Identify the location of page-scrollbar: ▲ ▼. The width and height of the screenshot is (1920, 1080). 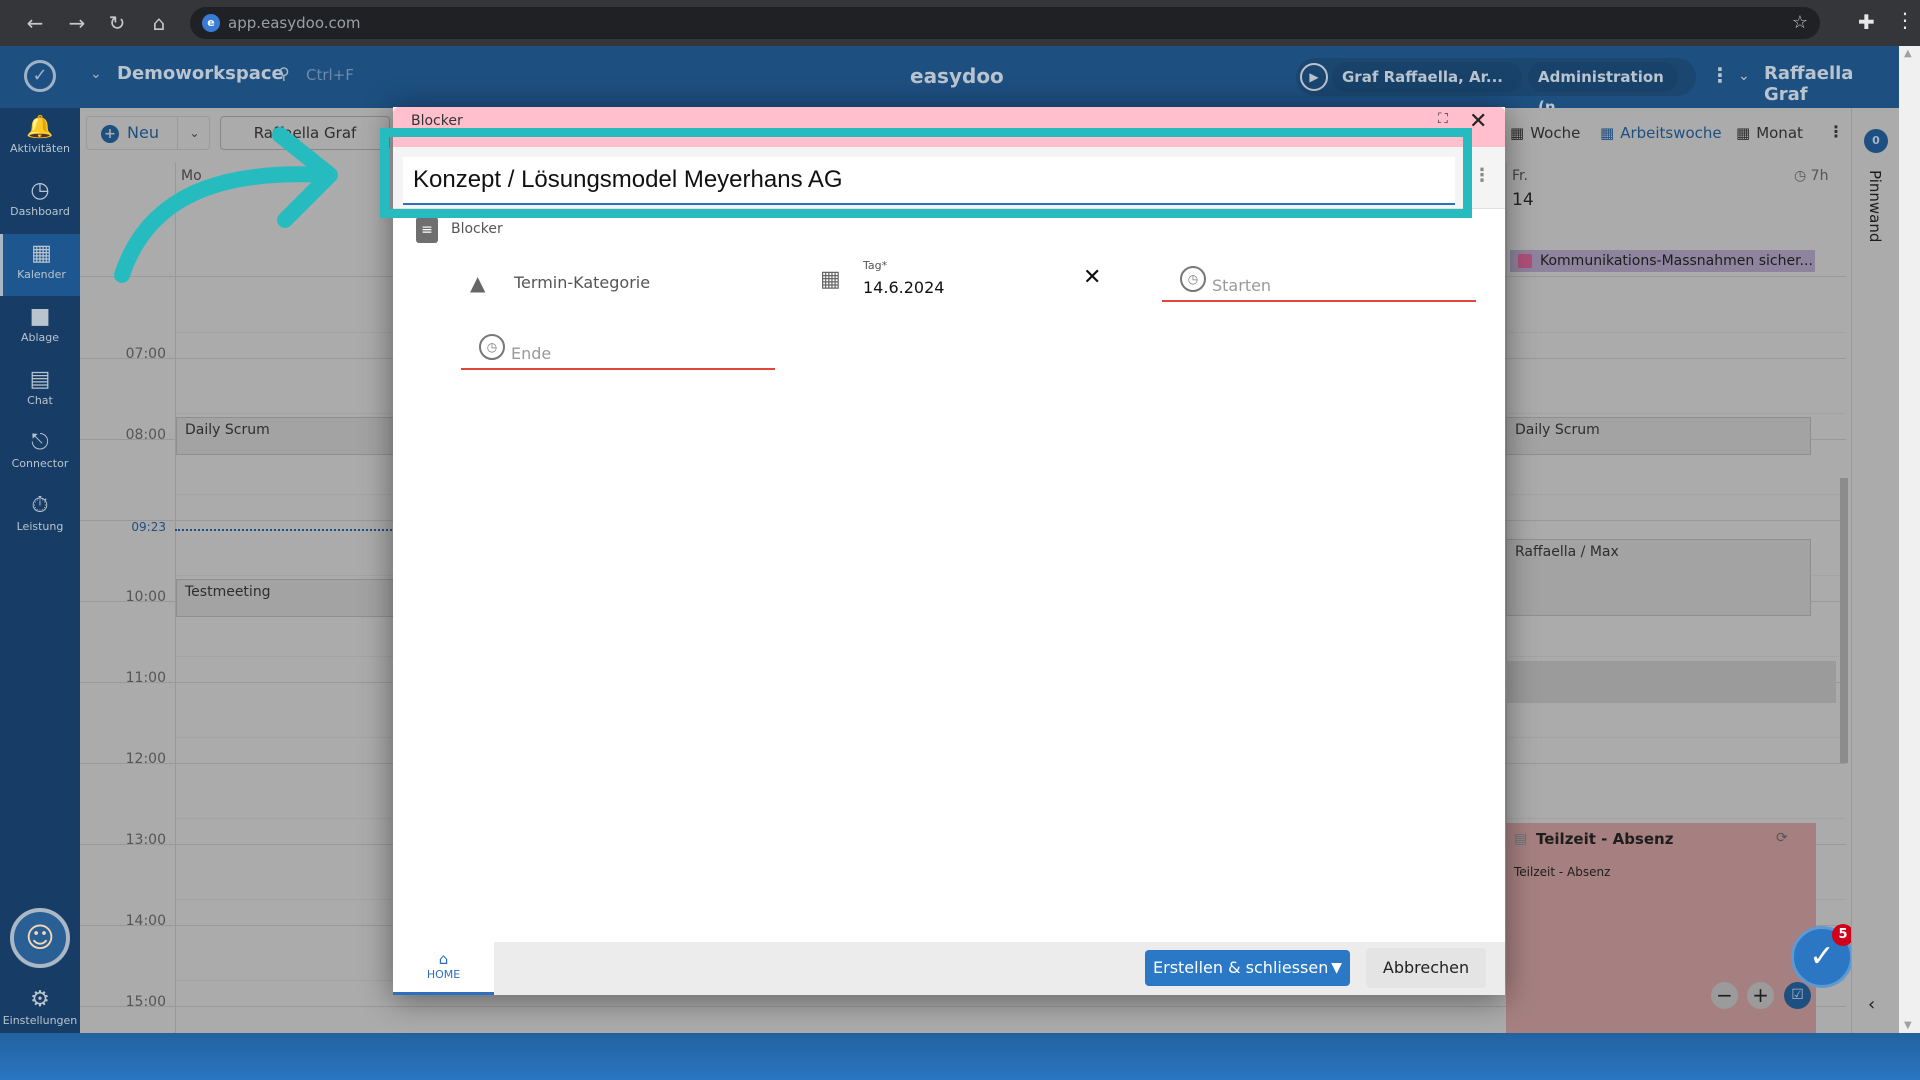
(1909, 539).